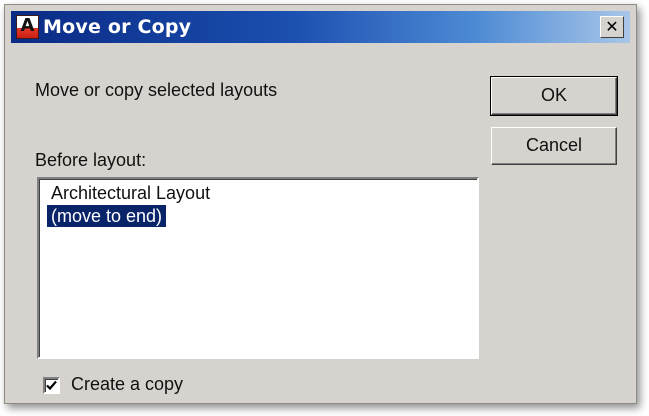 Image resolution: width=649 pixels, height=416 pixels. I want to click on dialog-prompt: Move or copy selected layouts, so click(156, 90).